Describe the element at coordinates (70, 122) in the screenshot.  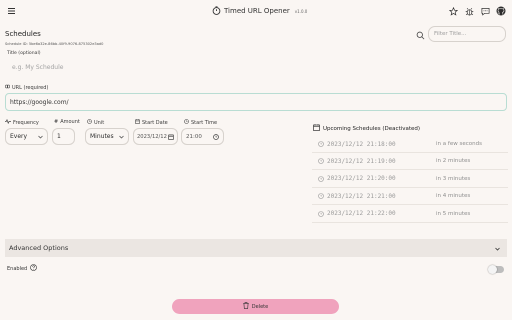
I see `amount-label: Amount` at that location.